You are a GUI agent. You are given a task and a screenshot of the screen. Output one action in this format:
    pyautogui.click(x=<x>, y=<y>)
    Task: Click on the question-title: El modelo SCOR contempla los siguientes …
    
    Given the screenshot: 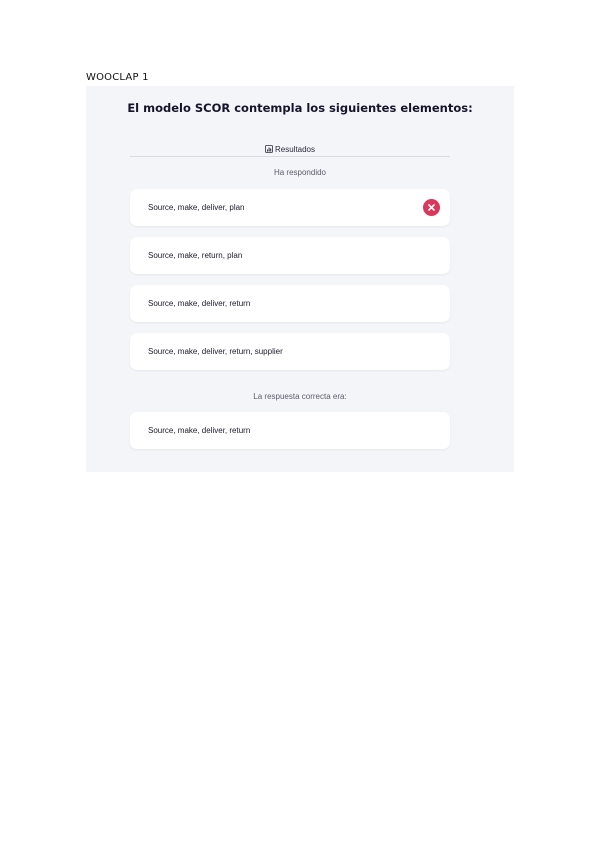 What is the action you would take?
    pyautogui.click(x=300, y=108)
    